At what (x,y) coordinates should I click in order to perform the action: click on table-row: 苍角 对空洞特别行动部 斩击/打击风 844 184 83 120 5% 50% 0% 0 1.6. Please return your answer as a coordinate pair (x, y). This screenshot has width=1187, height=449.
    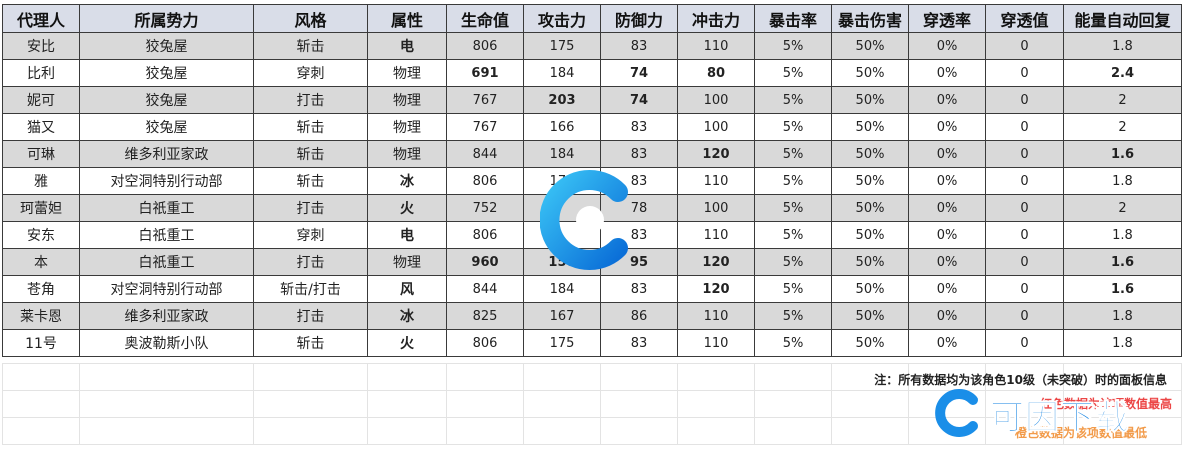
    Looking at the image, I should click on (592, 289).